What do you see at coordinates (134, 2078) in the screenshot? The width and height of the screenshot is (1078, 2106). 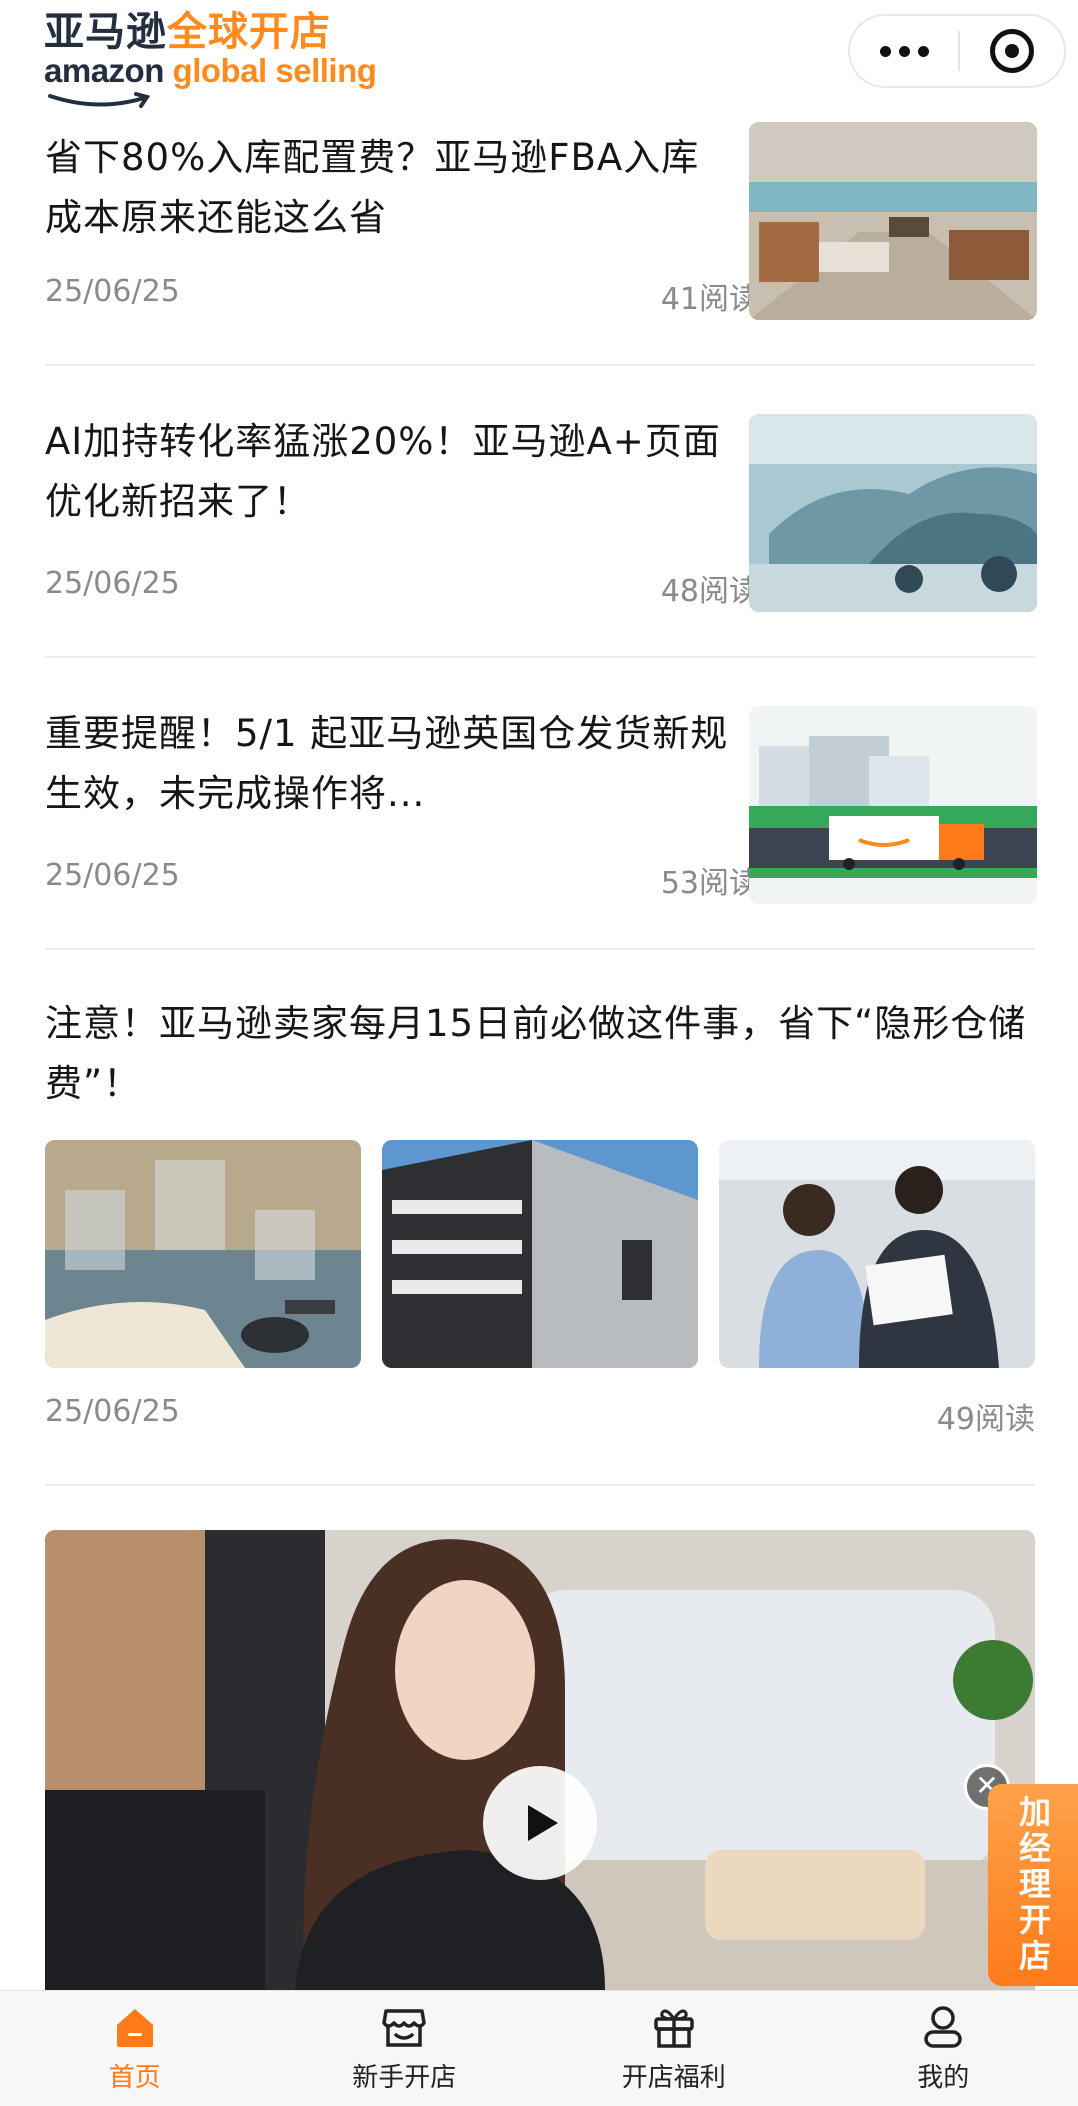 I see `tab-label: 首页` at bounding box center [134, 2078].